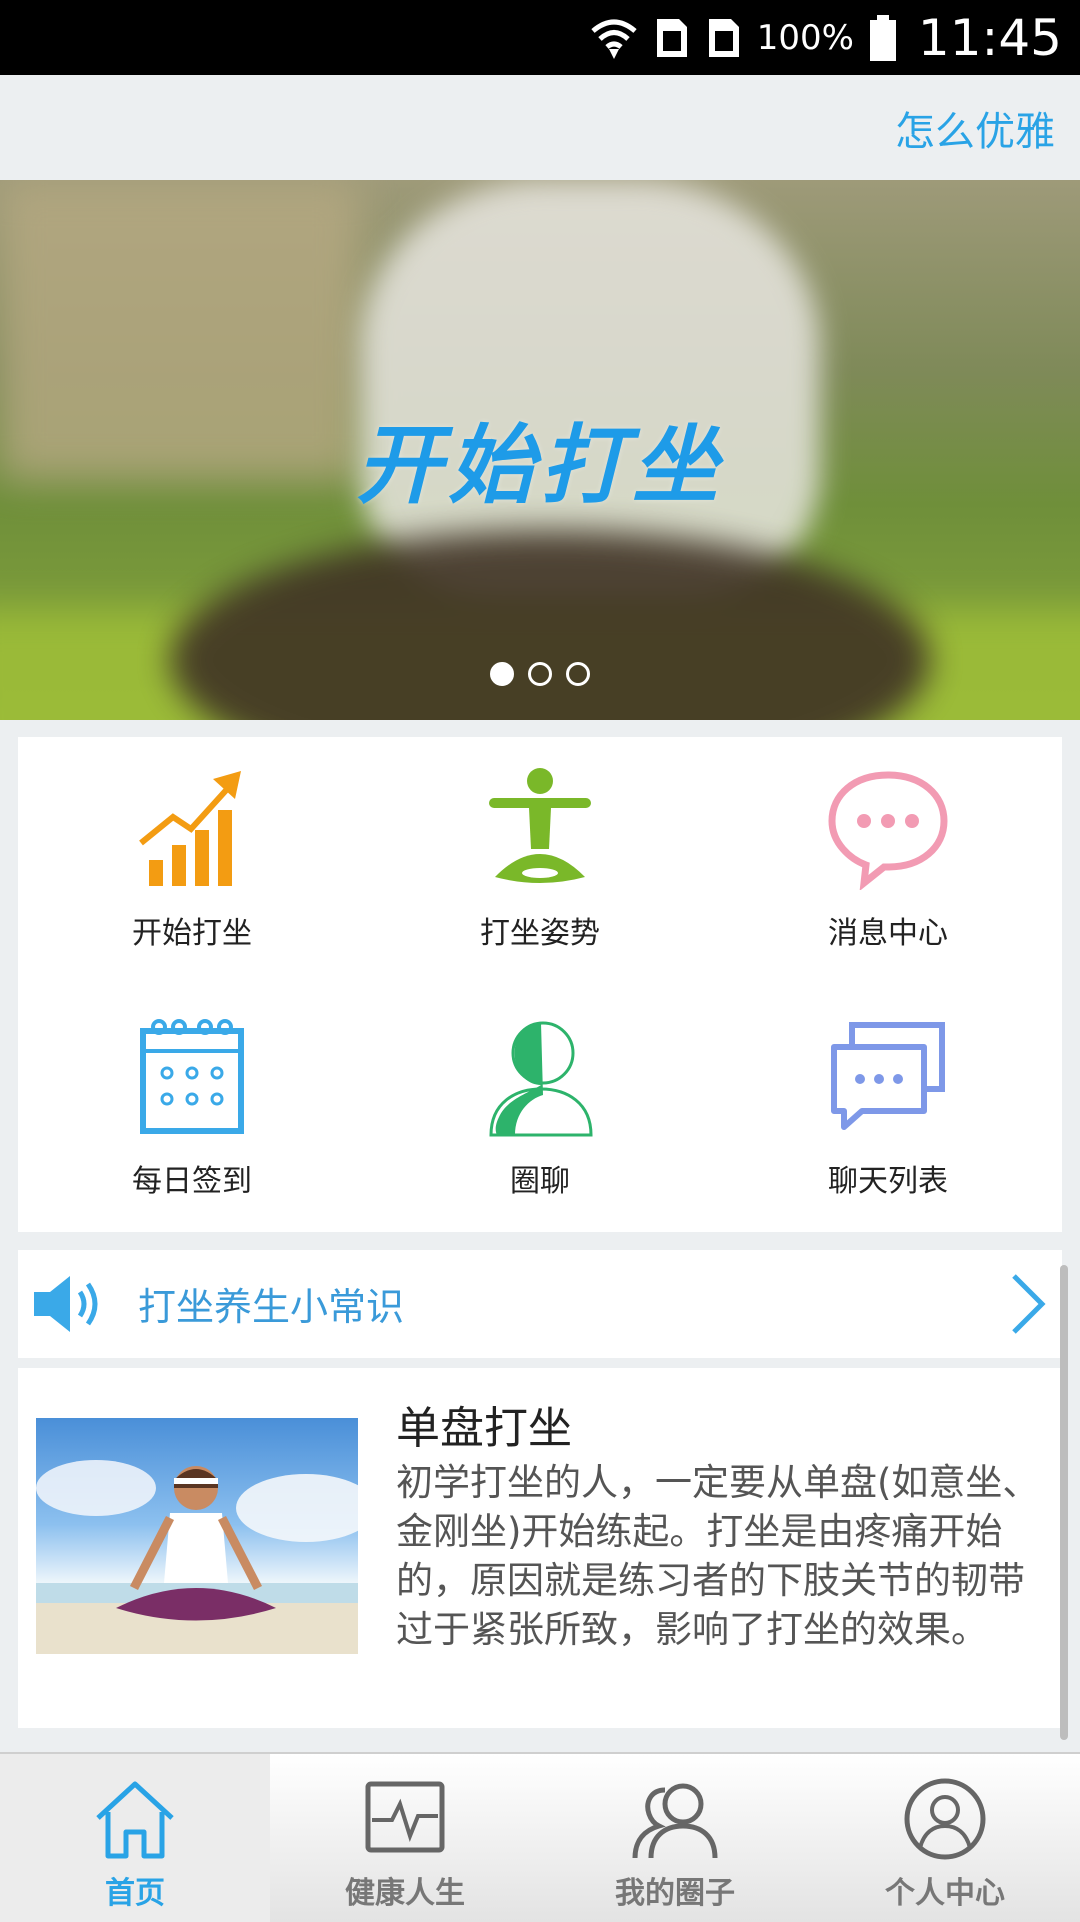 This screenshot has width=1080, height=1922. I want to click on article-image, so click(197, 1536).